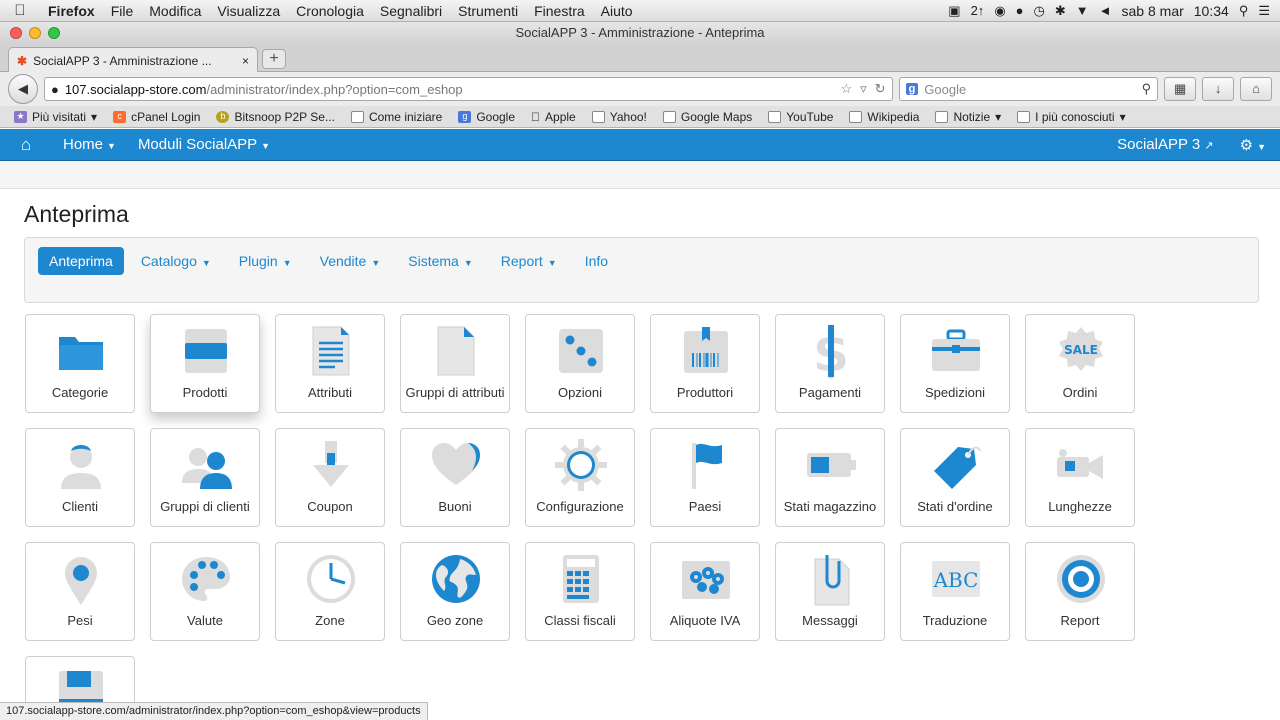 This screenshot has height=720, width=1280. What do you see at coordinates (455, 591) in the screenshot?
I see `tile-geo-zone: Geo zone` at bounding box center [455, 591].